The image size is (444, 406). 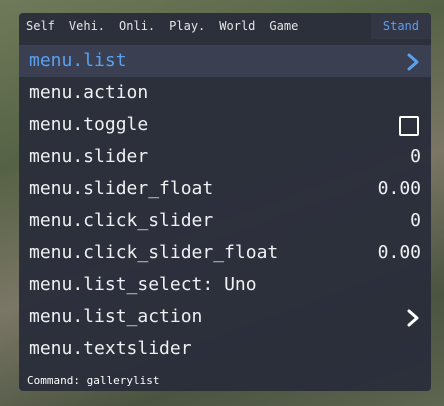 I want to click on tab-game: Game, so click(x=283, y=26).